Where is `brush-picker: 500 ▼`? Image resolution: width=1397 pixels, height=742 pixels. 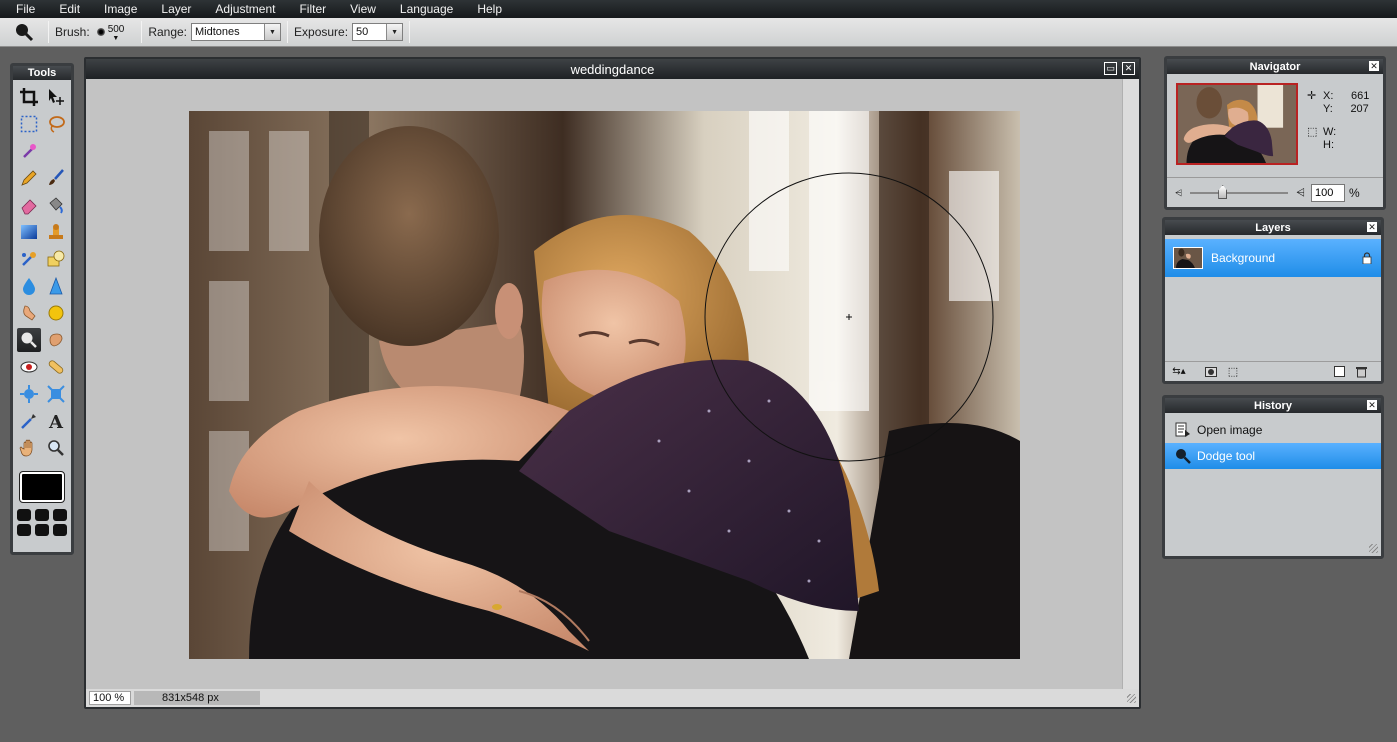 brush-picker: 500 ▼ is located at coordinates (113, 33).